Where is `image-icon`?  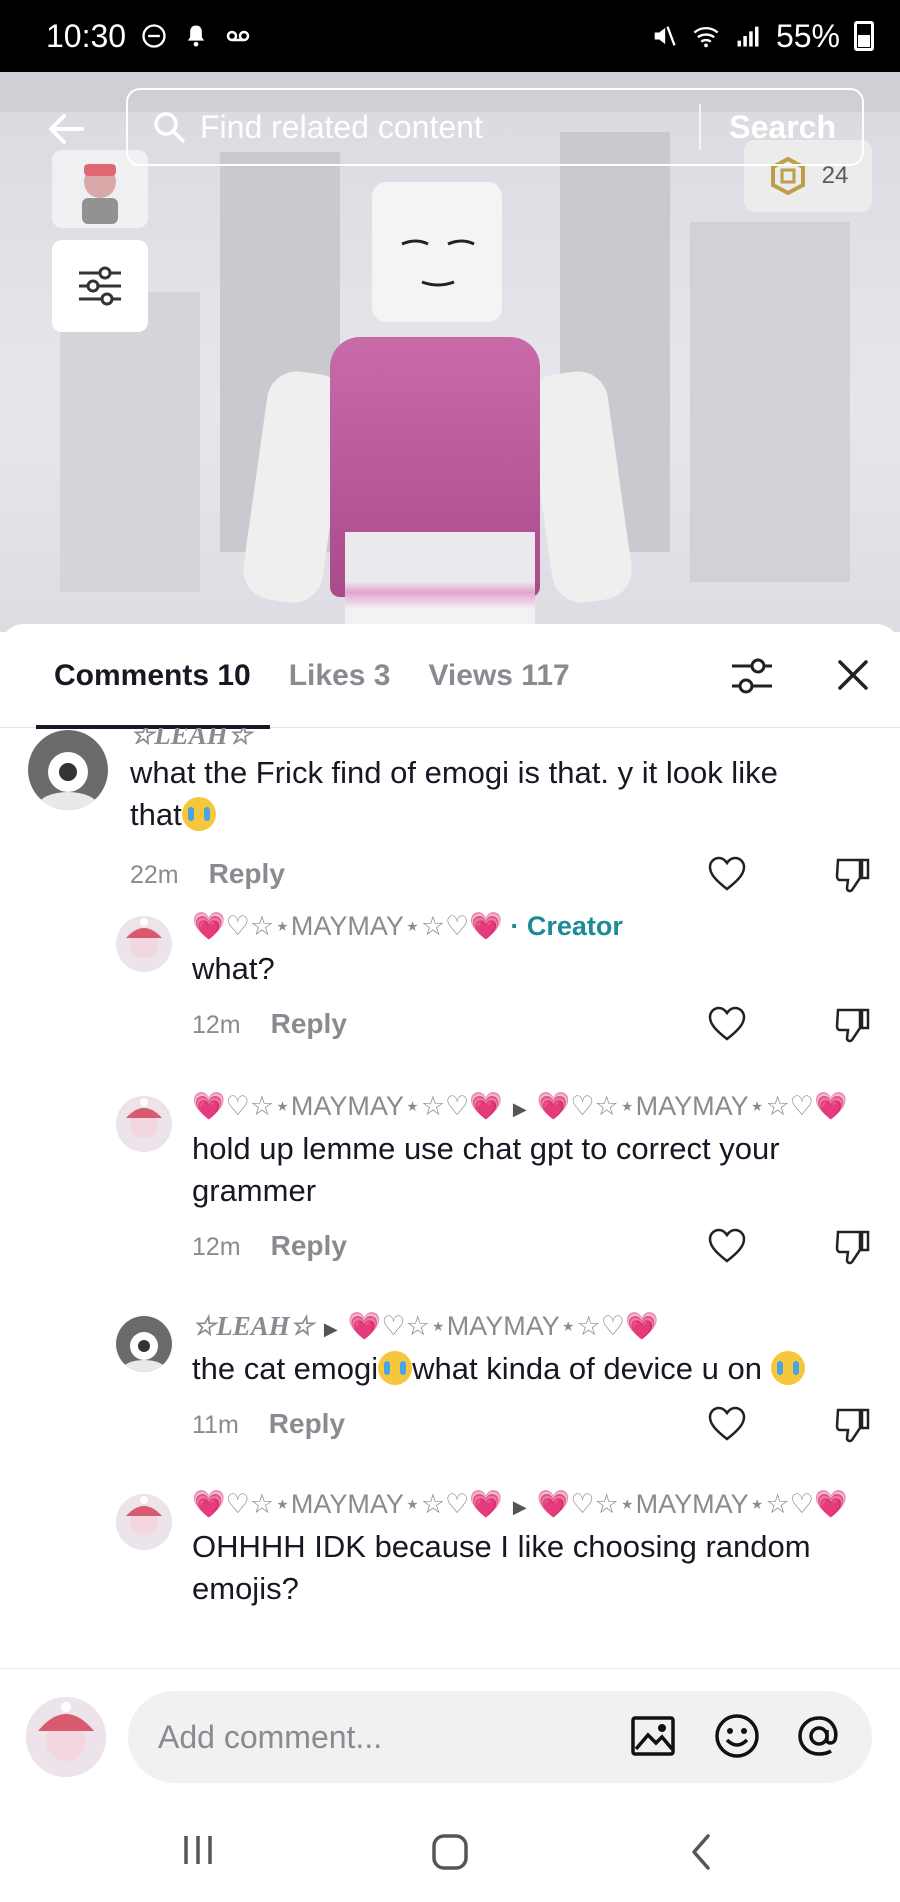
image-icon is located at coordinates (653, 1736).